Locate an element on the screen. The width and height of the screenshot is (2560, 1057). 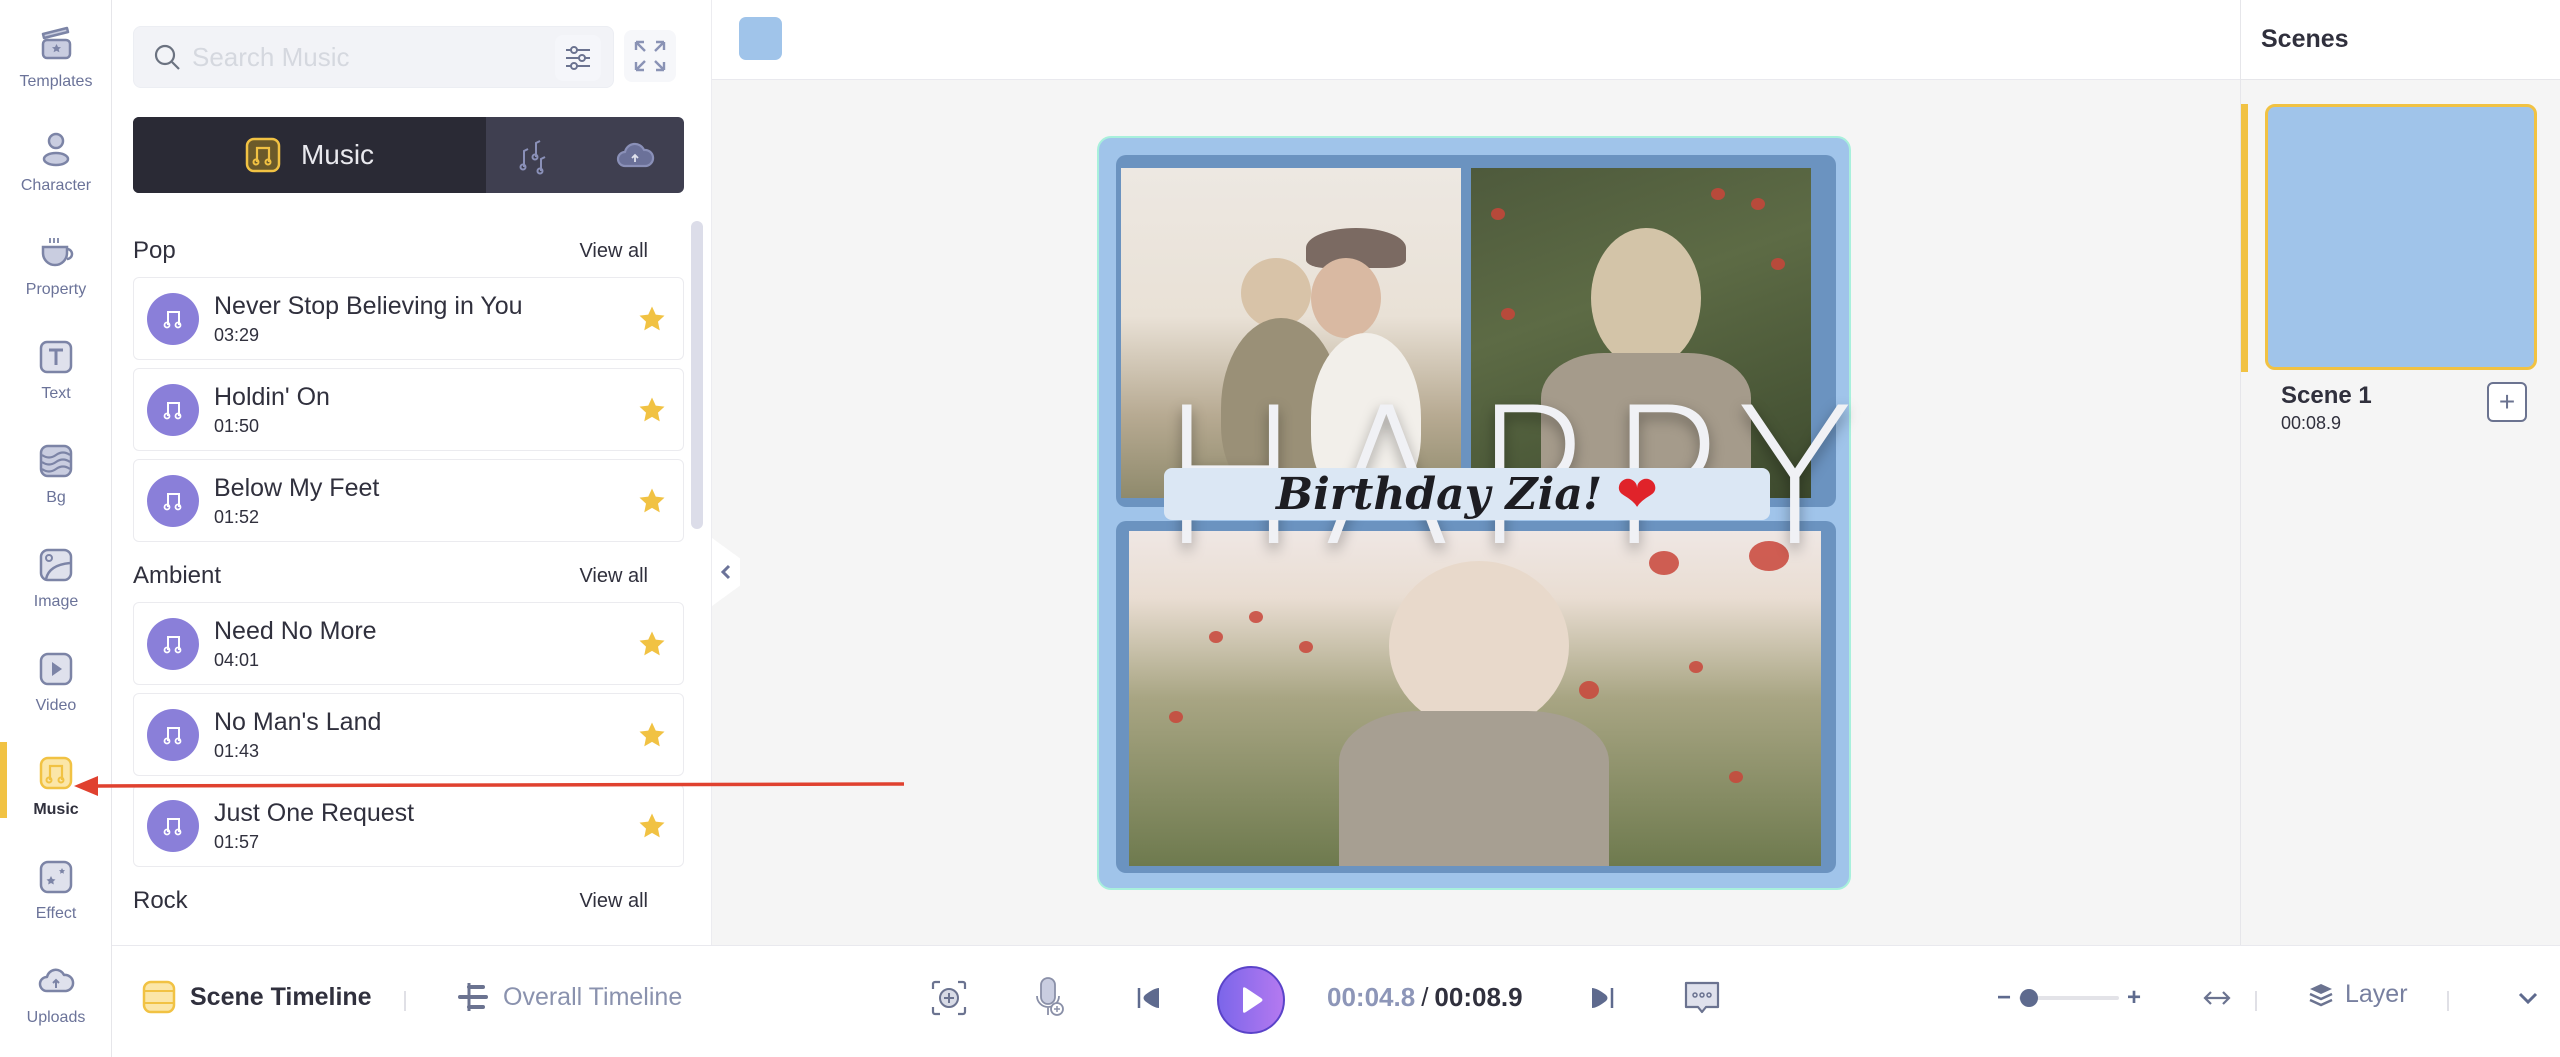
track-item: No Man's Land 01:43 is located at coordinates (408, 734).